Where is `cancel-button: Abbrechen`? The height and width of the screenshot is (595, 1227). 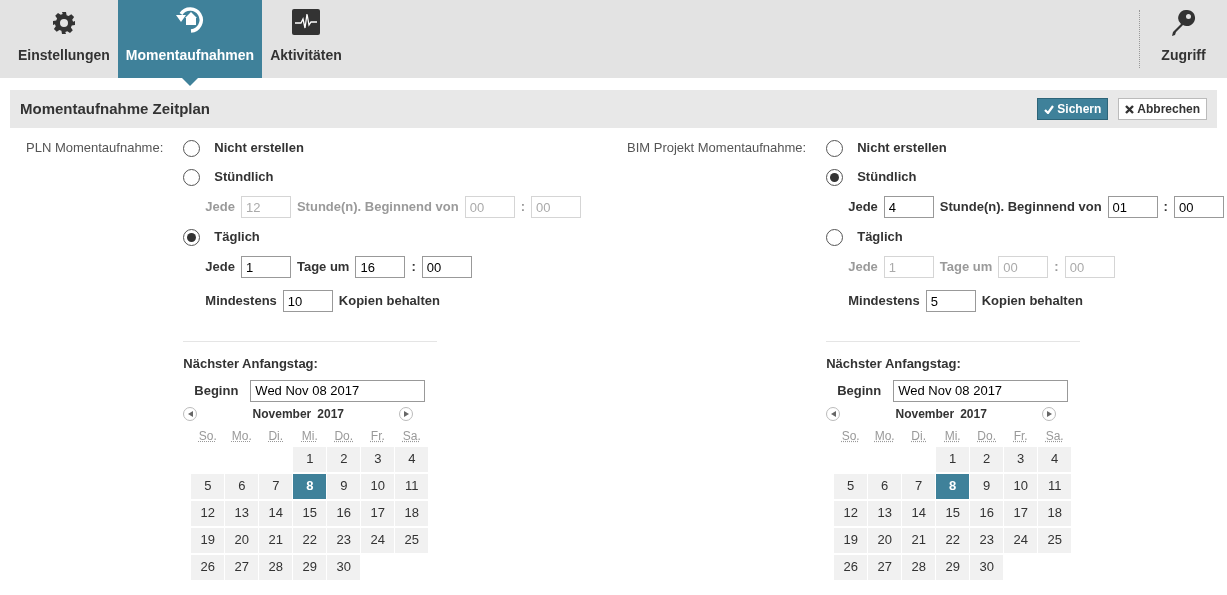
cancel-button: Abbrechen is located at coordinates (1162, 109).